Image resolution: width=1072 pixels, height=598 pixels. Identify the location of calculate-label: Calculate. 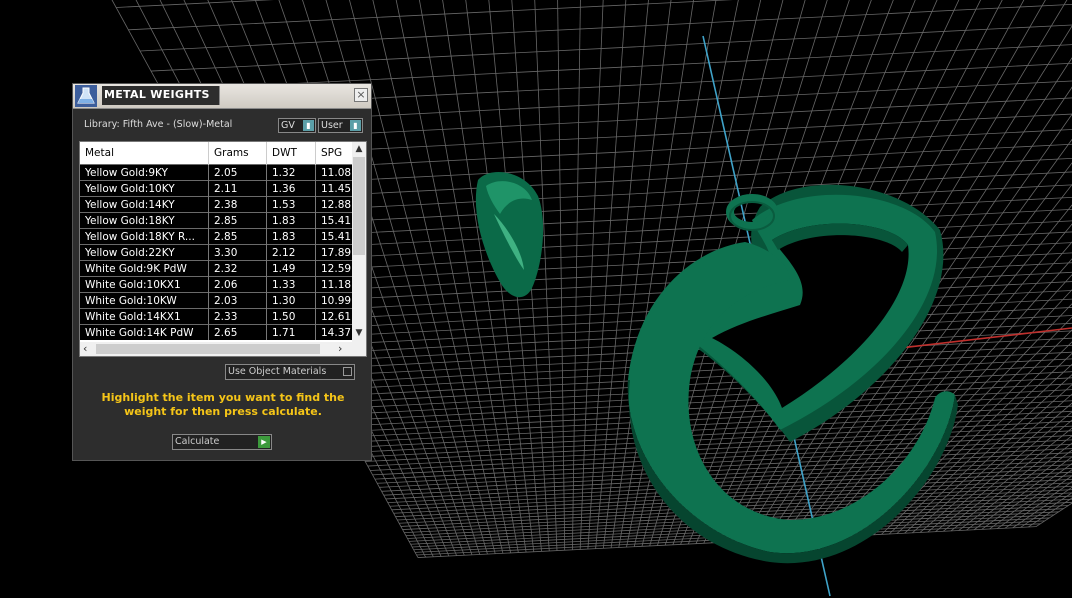
(197, 441).